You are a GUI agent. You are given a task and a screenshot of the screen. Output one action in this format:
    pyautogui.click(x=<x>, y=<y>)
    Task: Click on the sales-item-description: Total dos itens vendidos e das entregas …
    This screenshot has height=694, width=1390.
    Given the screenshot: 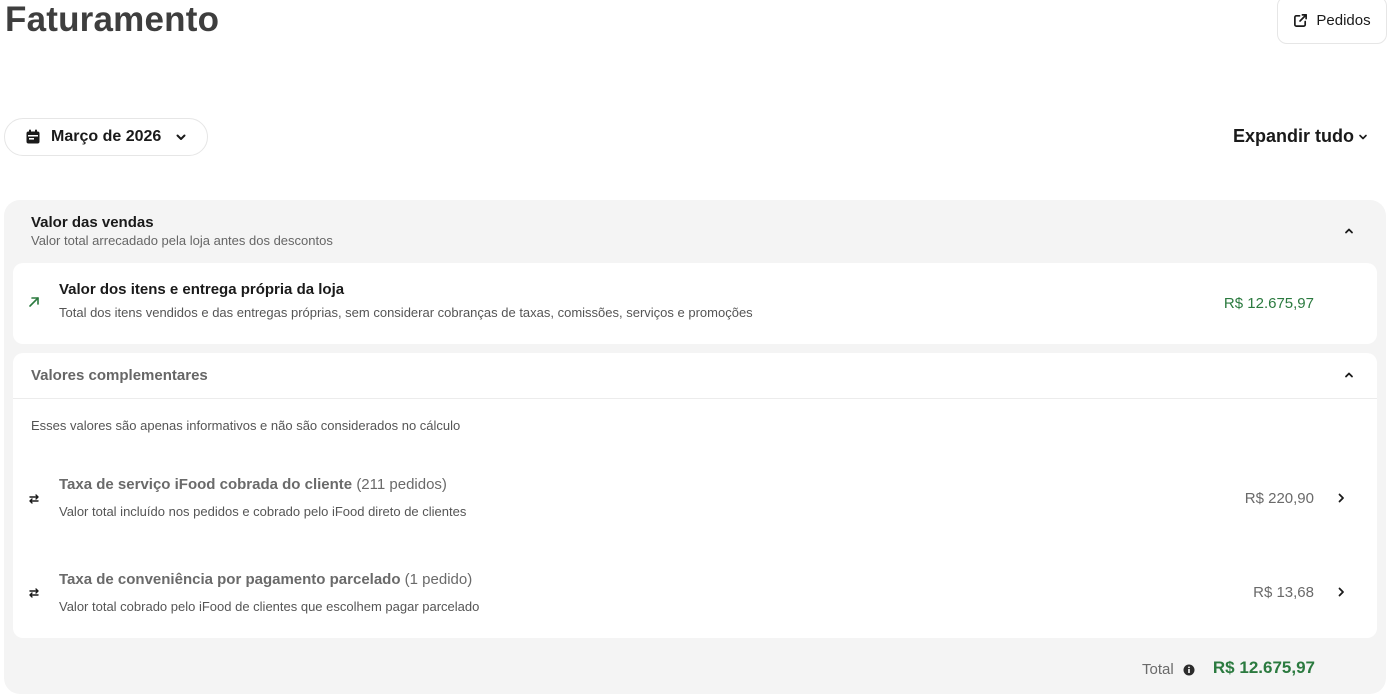 What is the action you would take?
    pyautogui.click(x=406, y=312)
    